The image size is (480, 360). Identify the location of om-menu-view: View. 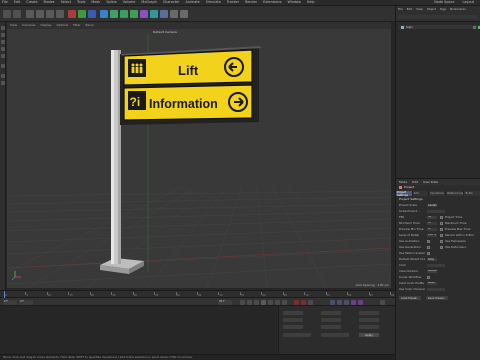
(419, 9).